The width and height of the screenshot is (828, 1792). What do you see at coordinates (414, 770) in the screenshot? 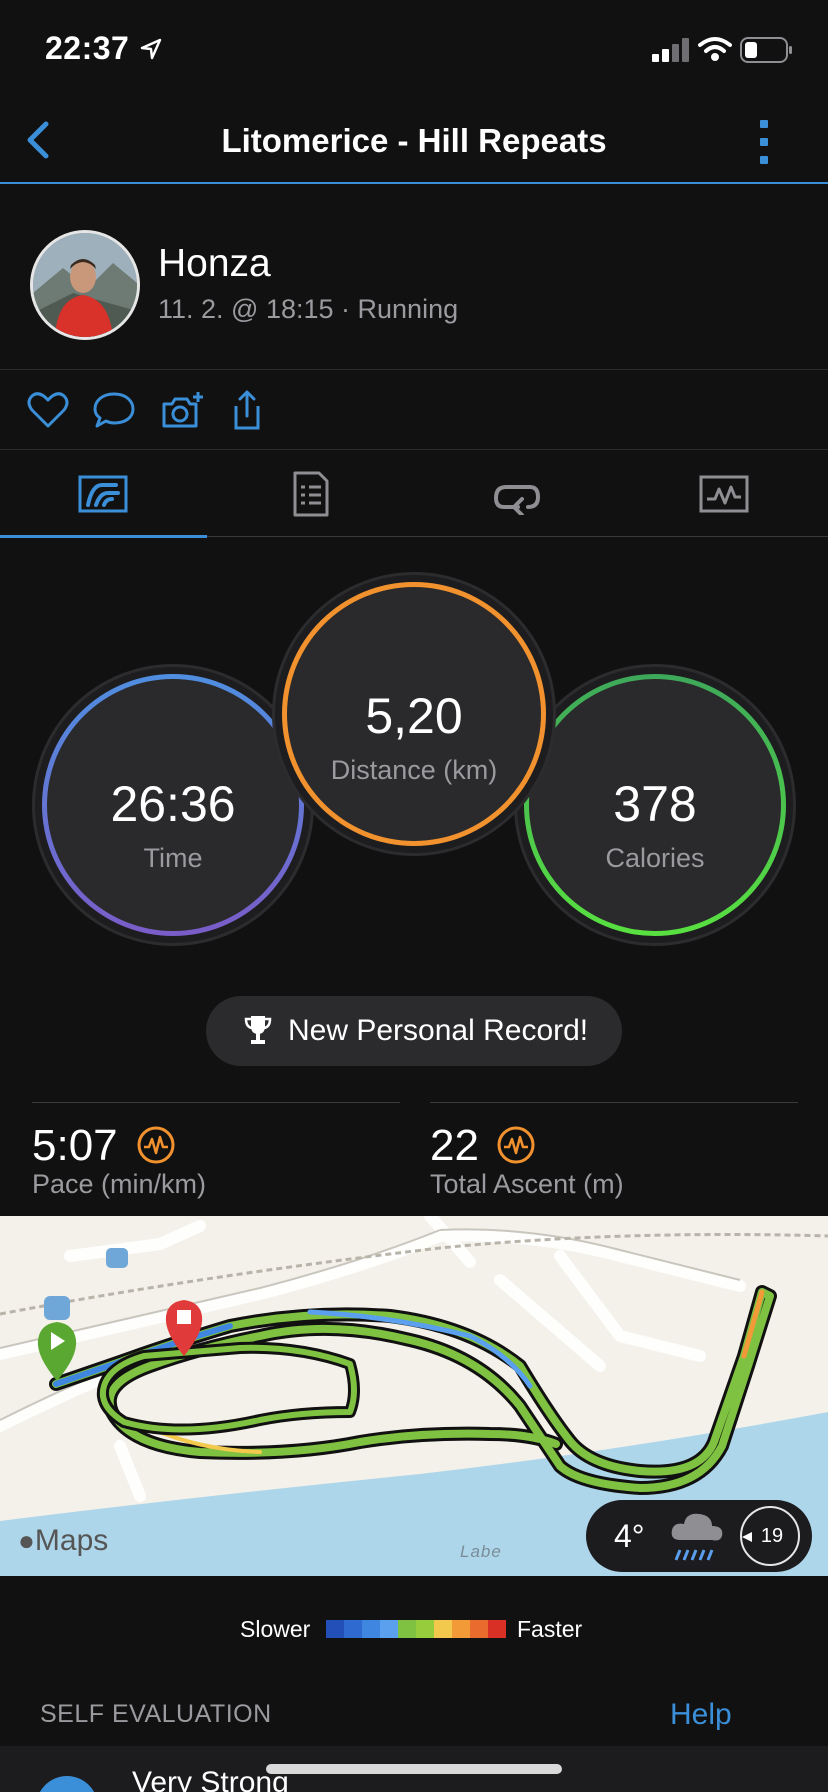
I see `distance-label: Distance (km)` at bounding box center [414, 770].